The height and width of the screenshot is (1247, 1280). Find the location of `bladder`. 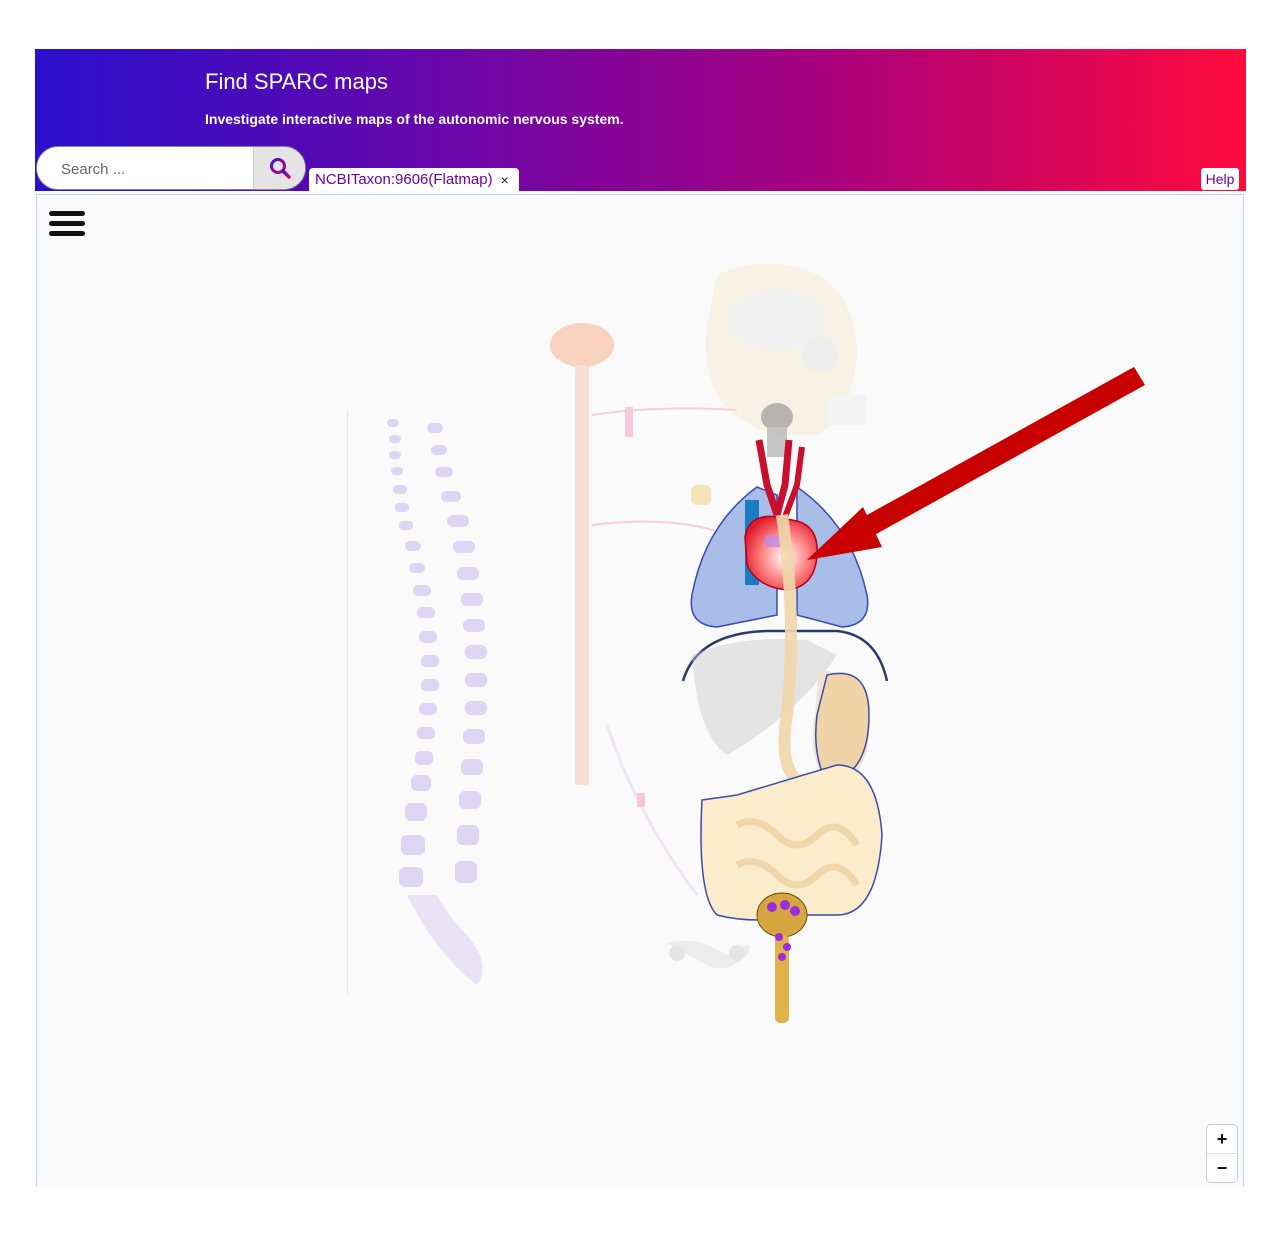

bladder is located at coordinates (782, 957).